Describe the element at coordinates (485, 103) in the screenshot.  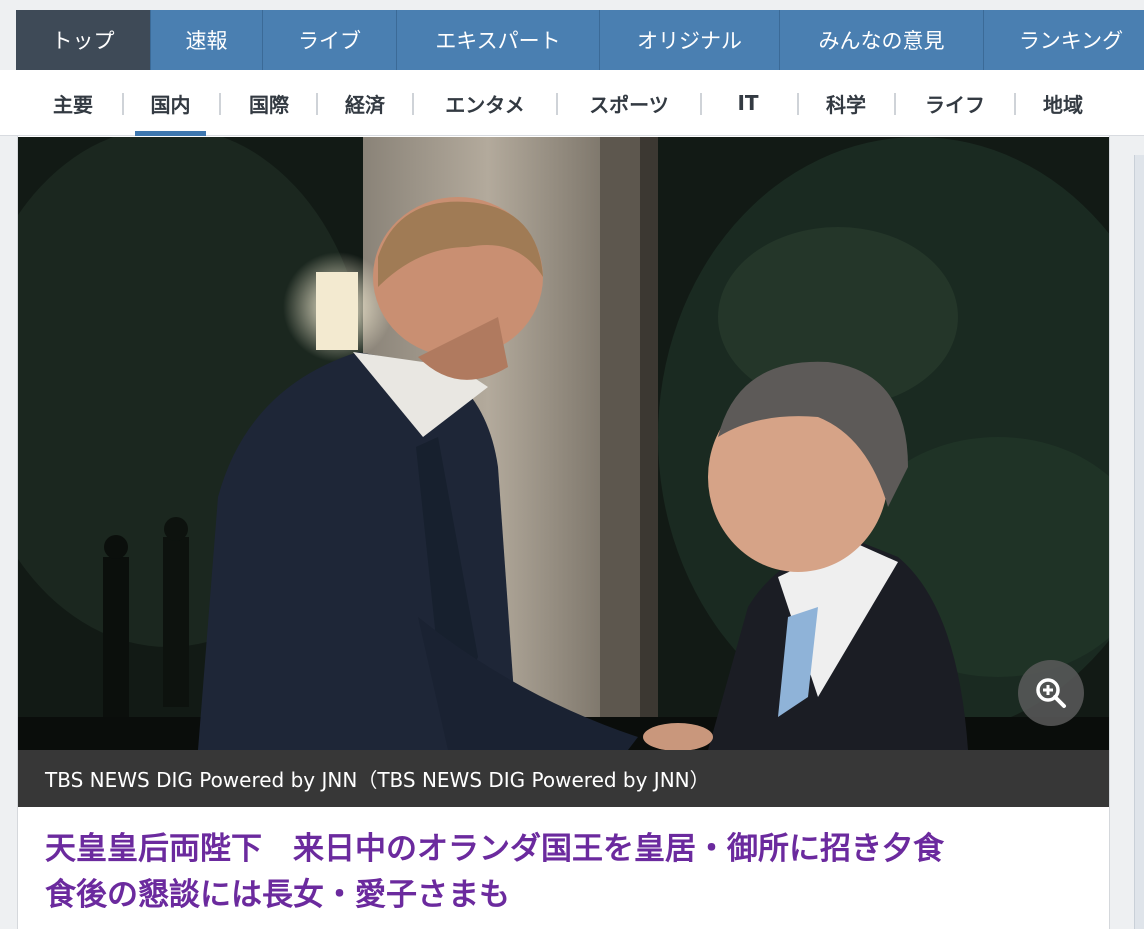
I see `category-entertainment: エンタメ` at that location.